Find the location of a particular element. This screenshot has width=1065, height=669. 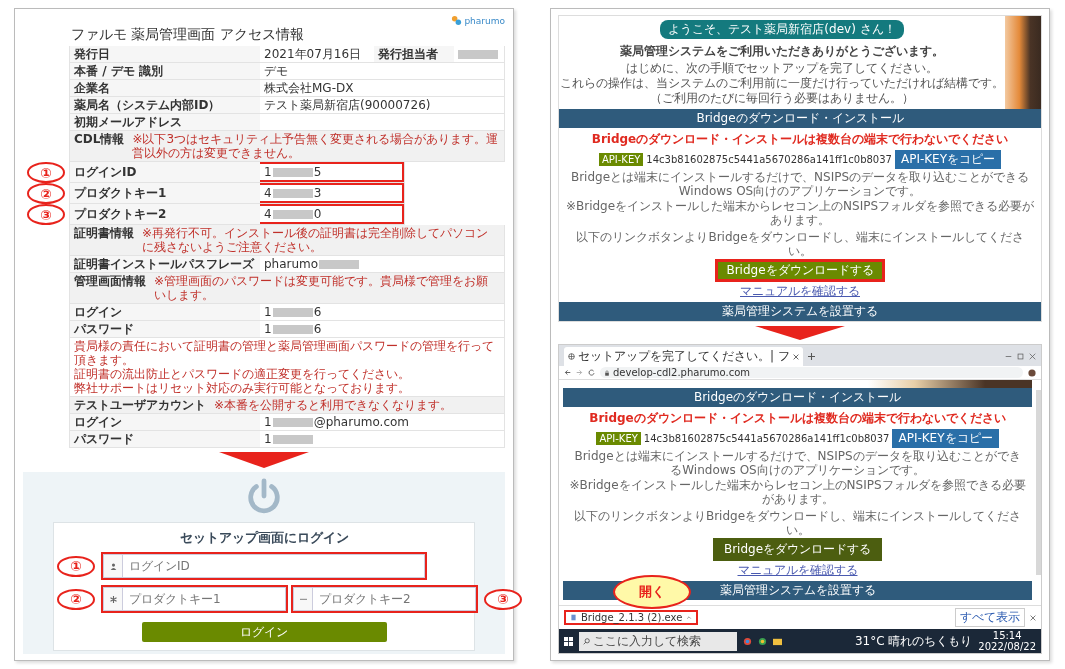

thanks-text: 薬局管理システムをご利用いただきありがとうございます。 is located at coordinates (782, 51).